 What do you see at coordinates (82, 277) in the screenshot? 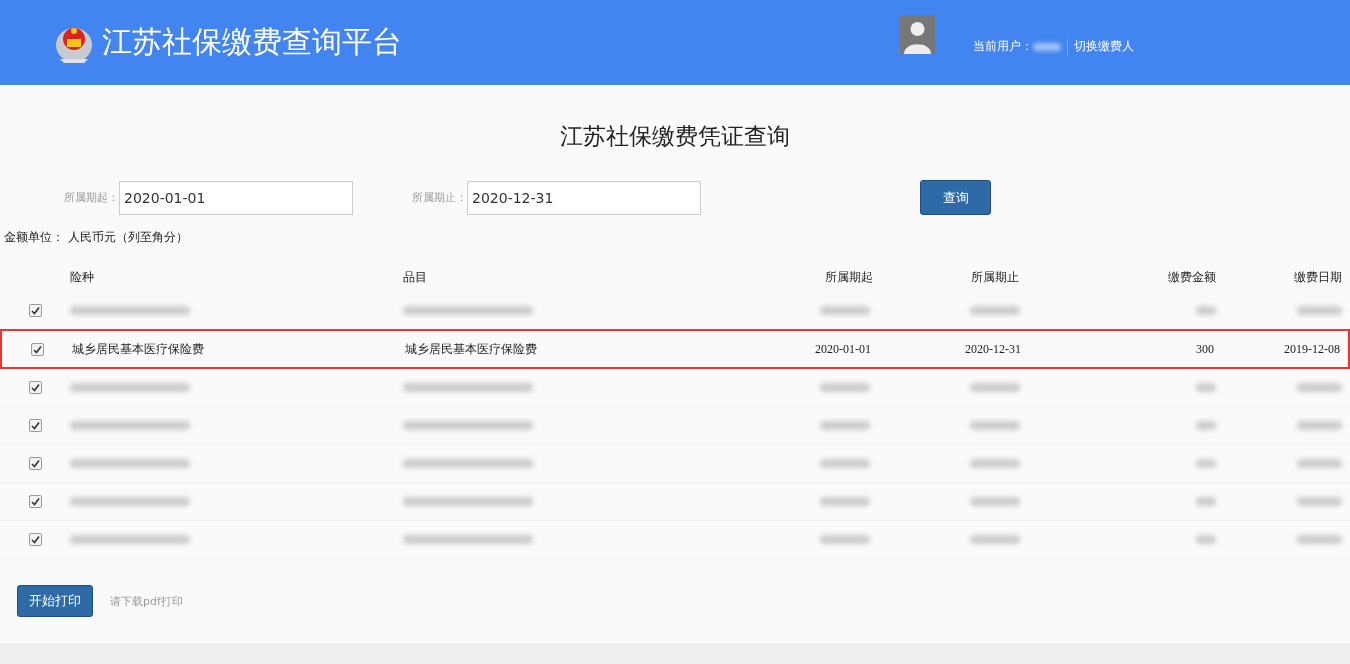
I see `column-header: 险种` at bounding box center [82, 277].